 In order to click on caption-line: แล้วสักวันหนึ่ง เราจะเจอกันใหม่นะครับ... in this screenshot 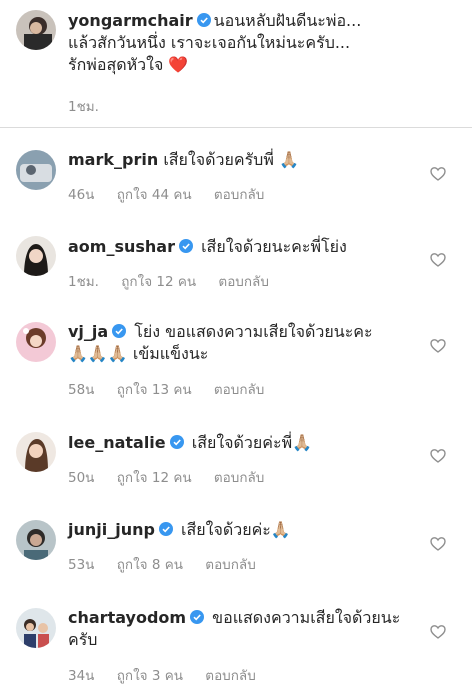, I will do `click(209, 42)`.